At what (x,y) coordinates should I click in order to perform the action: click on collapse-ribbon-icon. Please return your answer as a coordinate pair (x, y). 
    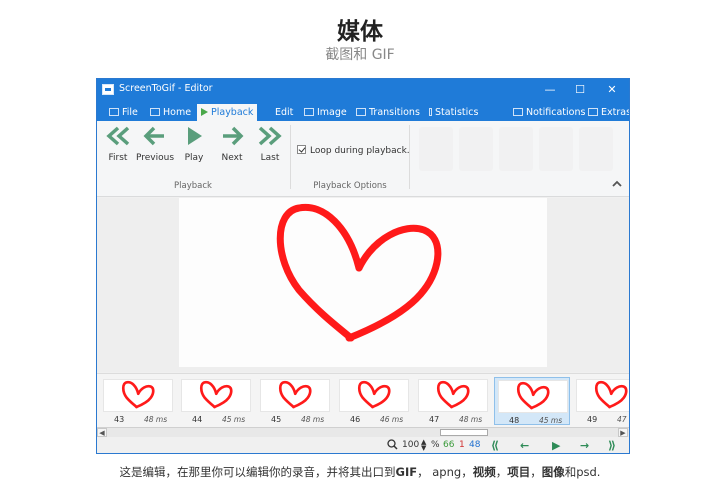
    Looking at the image, I should click on (617, 184).